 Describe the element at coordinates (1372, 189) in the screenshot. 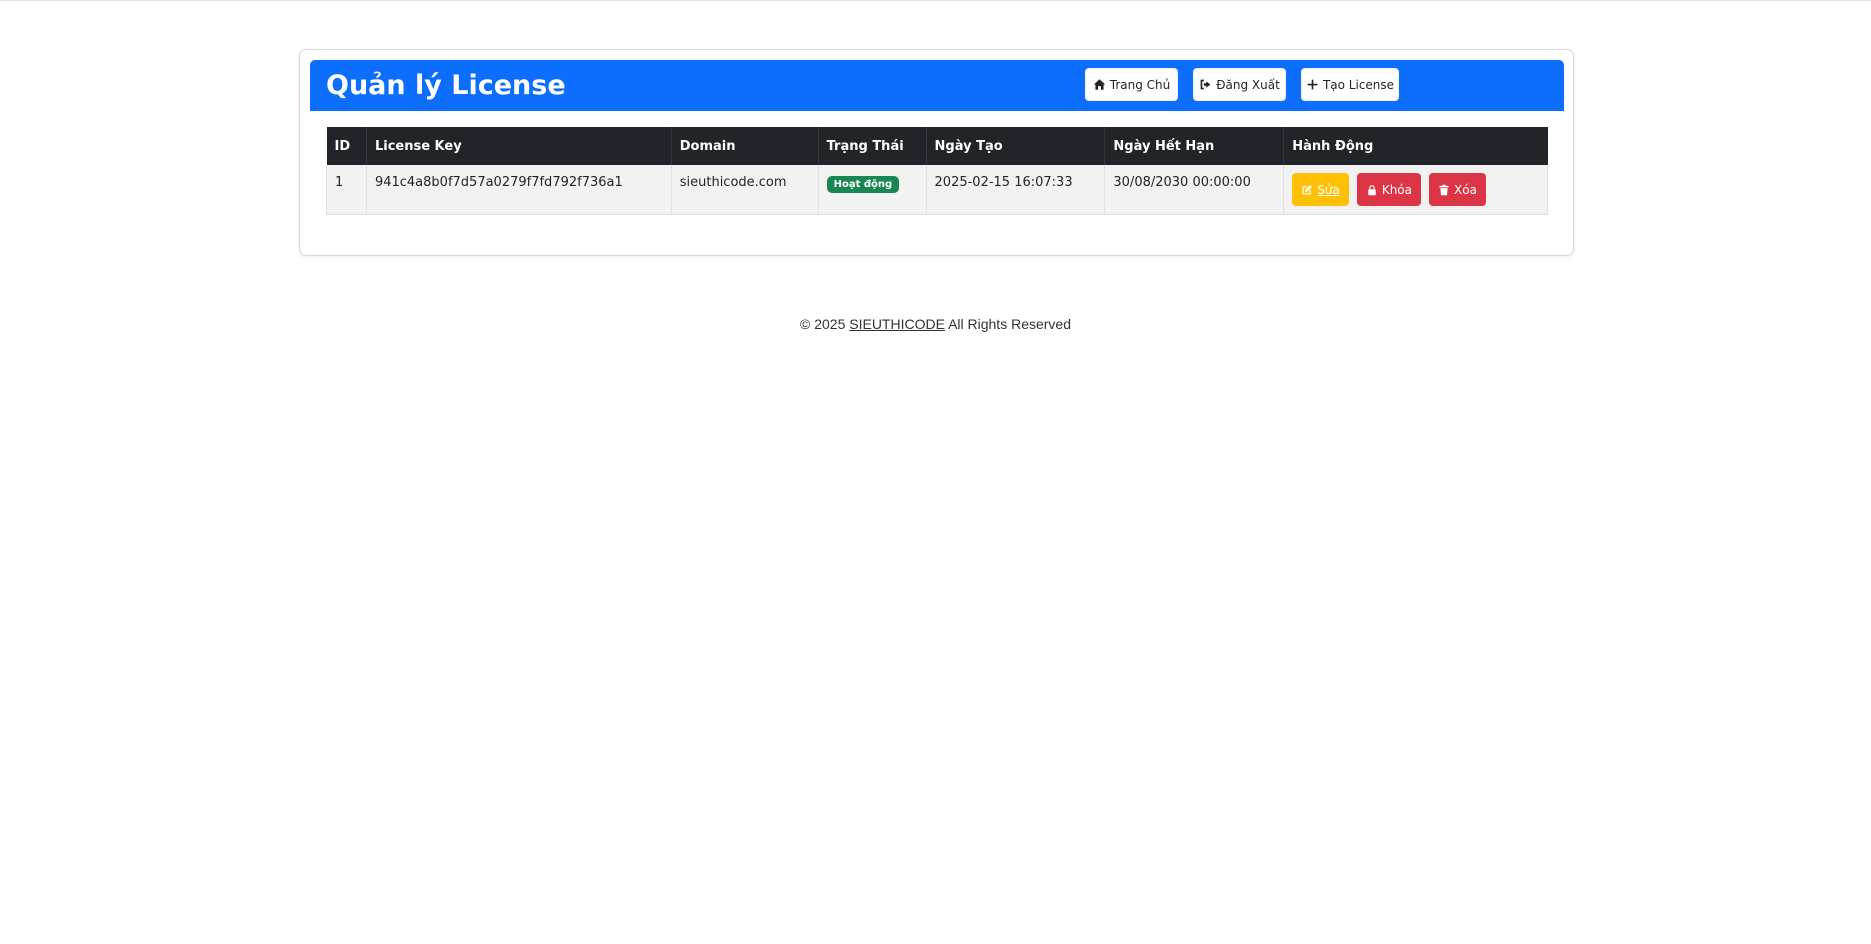

I see `lock-icon` at that location.